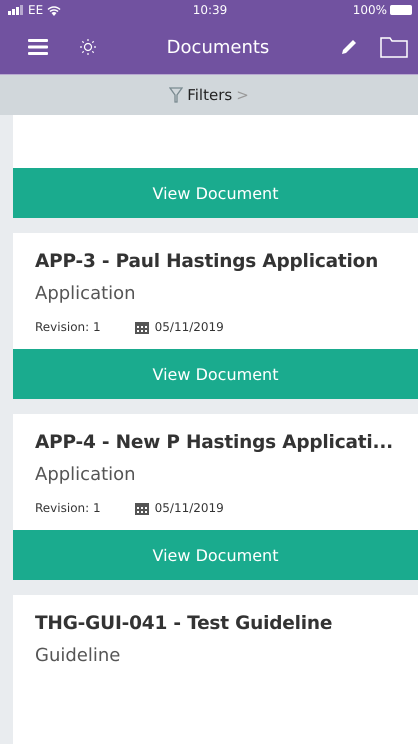 The image size is (418, 744). What do you see at coordinates (184, 624) in the screenshot?
I see `document-title: THG-GUI-041 - Test Guideline` at bounding box center [184, 624].